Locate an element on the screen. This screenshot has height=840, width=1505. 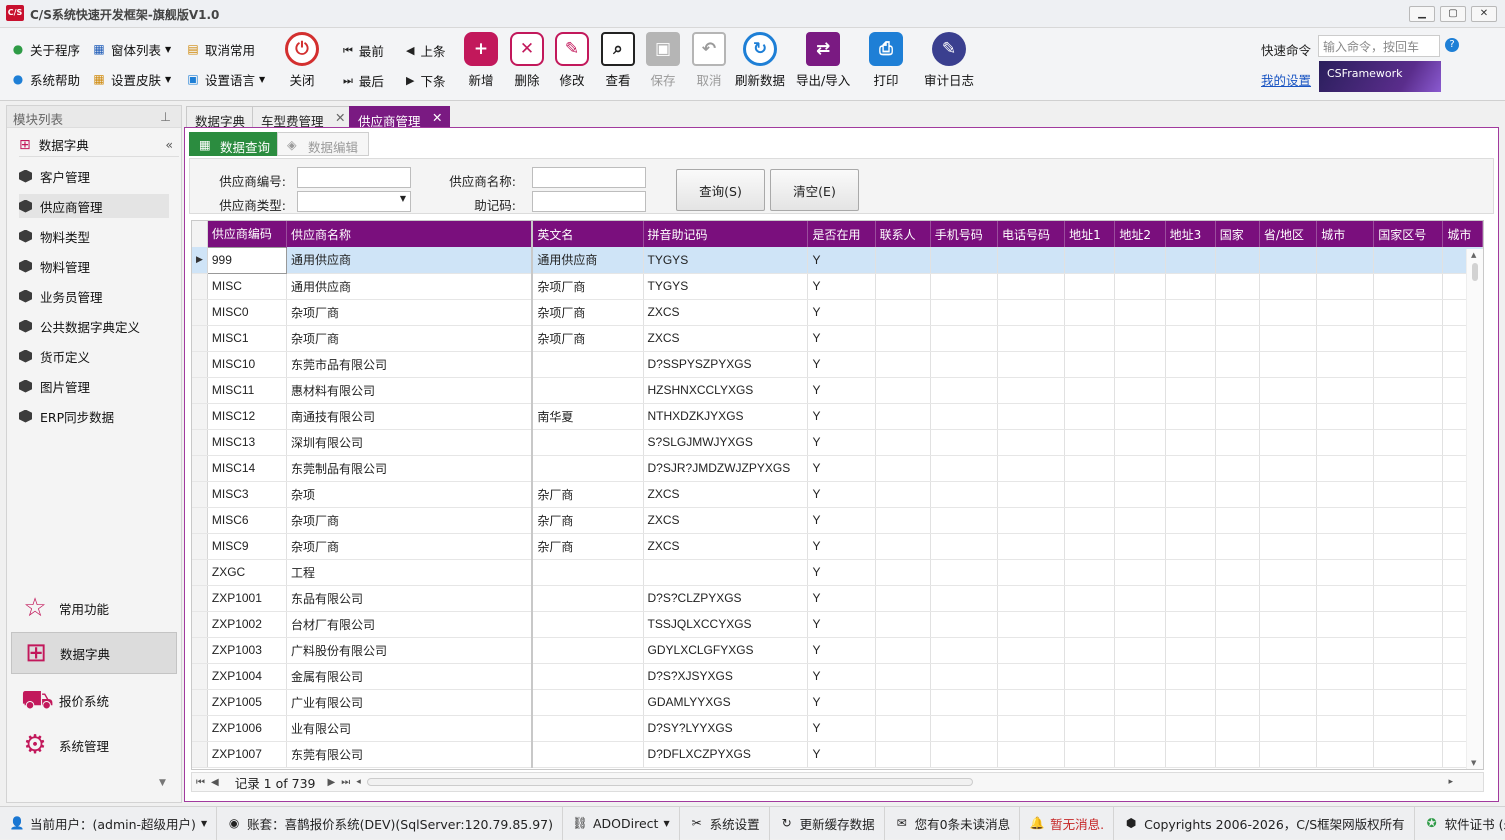
system-help-button: ● 系统帮助 is located at coordinates (45, 79).